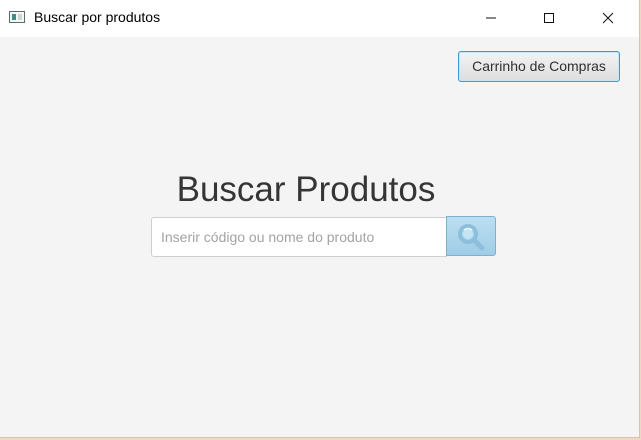 The width and height of the screenshot is (641, 440). Describe the element at coordinates (97, 17) in the screenshot. I see `window-title: Buscar por produtos` at that location.